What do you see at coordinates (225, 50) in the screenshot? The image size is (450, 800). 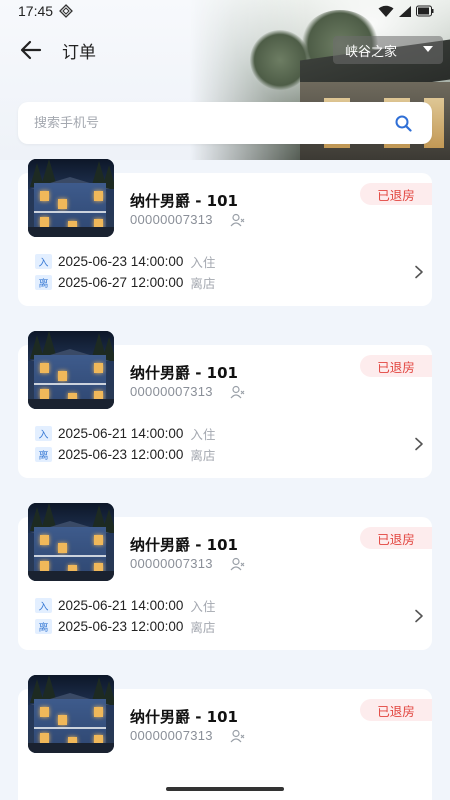 I see `nav-bar: 订单 峡谷之家` at bounding box center [225, 50].